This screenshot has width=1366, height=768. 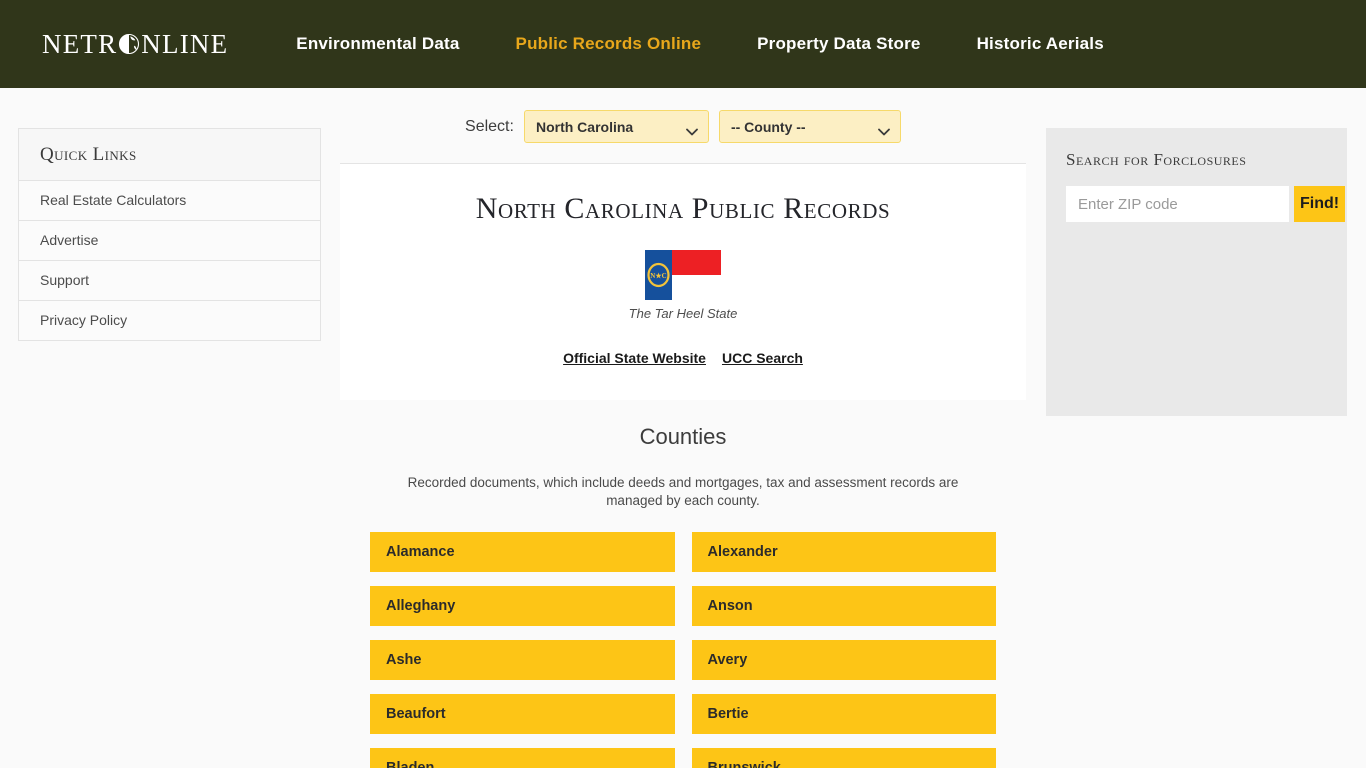 I want to click on county-button: Brunswick, so click(x=843, y=757).